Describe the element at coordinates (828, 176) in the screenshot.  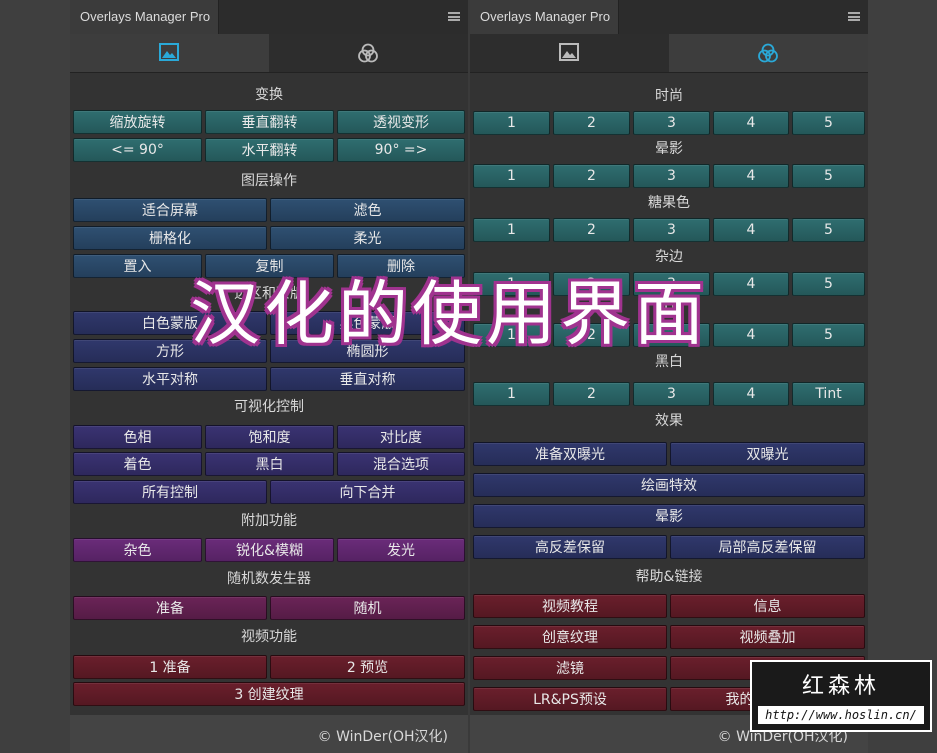
I see `vignette-5-button: 5` at that location.